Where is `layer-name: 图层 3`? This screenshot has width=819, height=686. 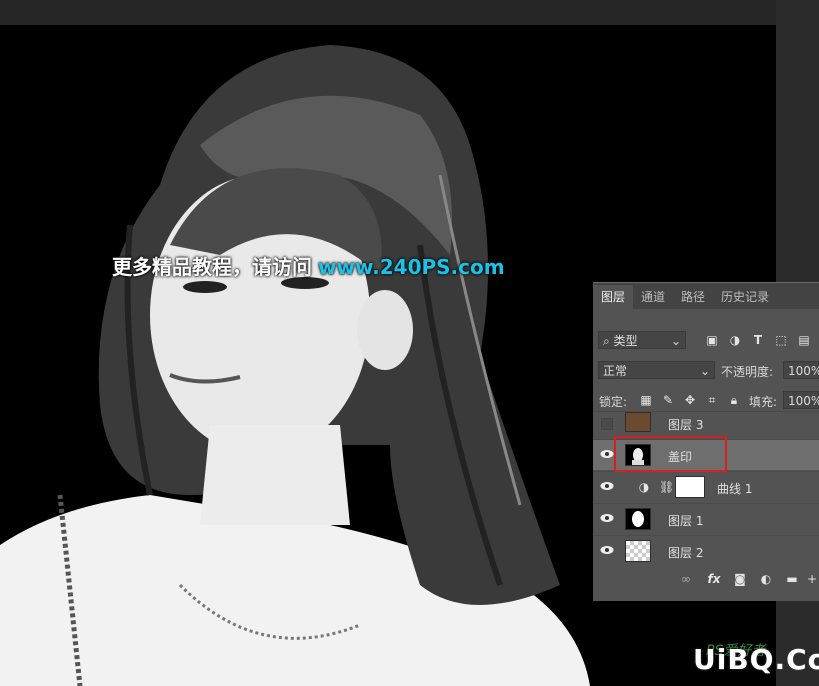 layer-name: 图层 3 is located at coordinates (686, 425).